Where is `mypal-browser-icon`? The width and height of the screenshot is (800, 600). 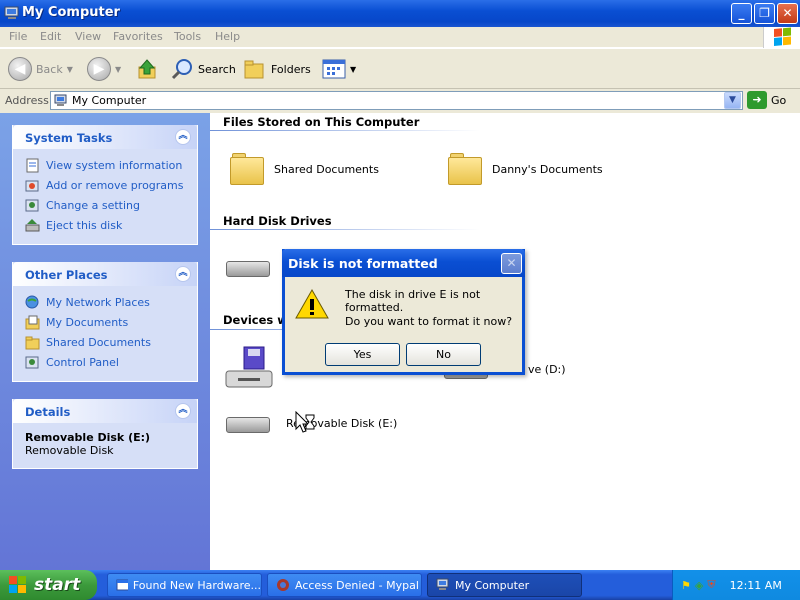 mypal-browser-icon is located at coordinates (283, 585).